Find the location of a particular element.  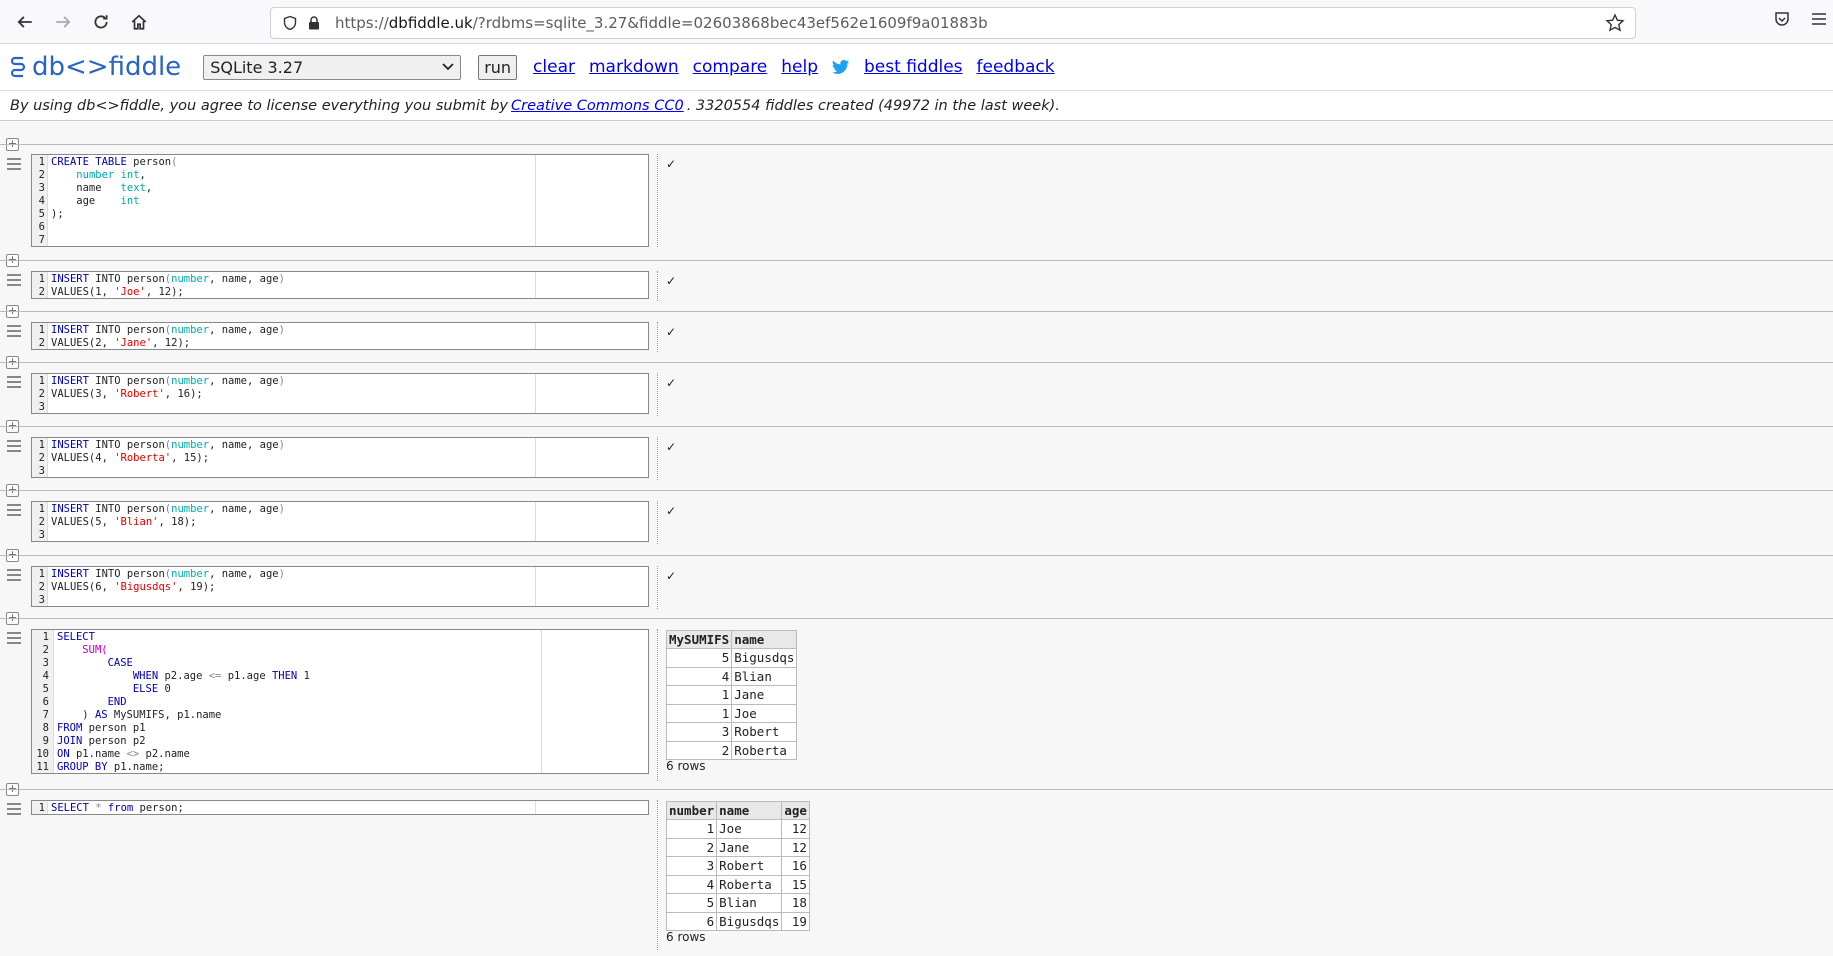

column-header: age is located at coordinates (795, 810).